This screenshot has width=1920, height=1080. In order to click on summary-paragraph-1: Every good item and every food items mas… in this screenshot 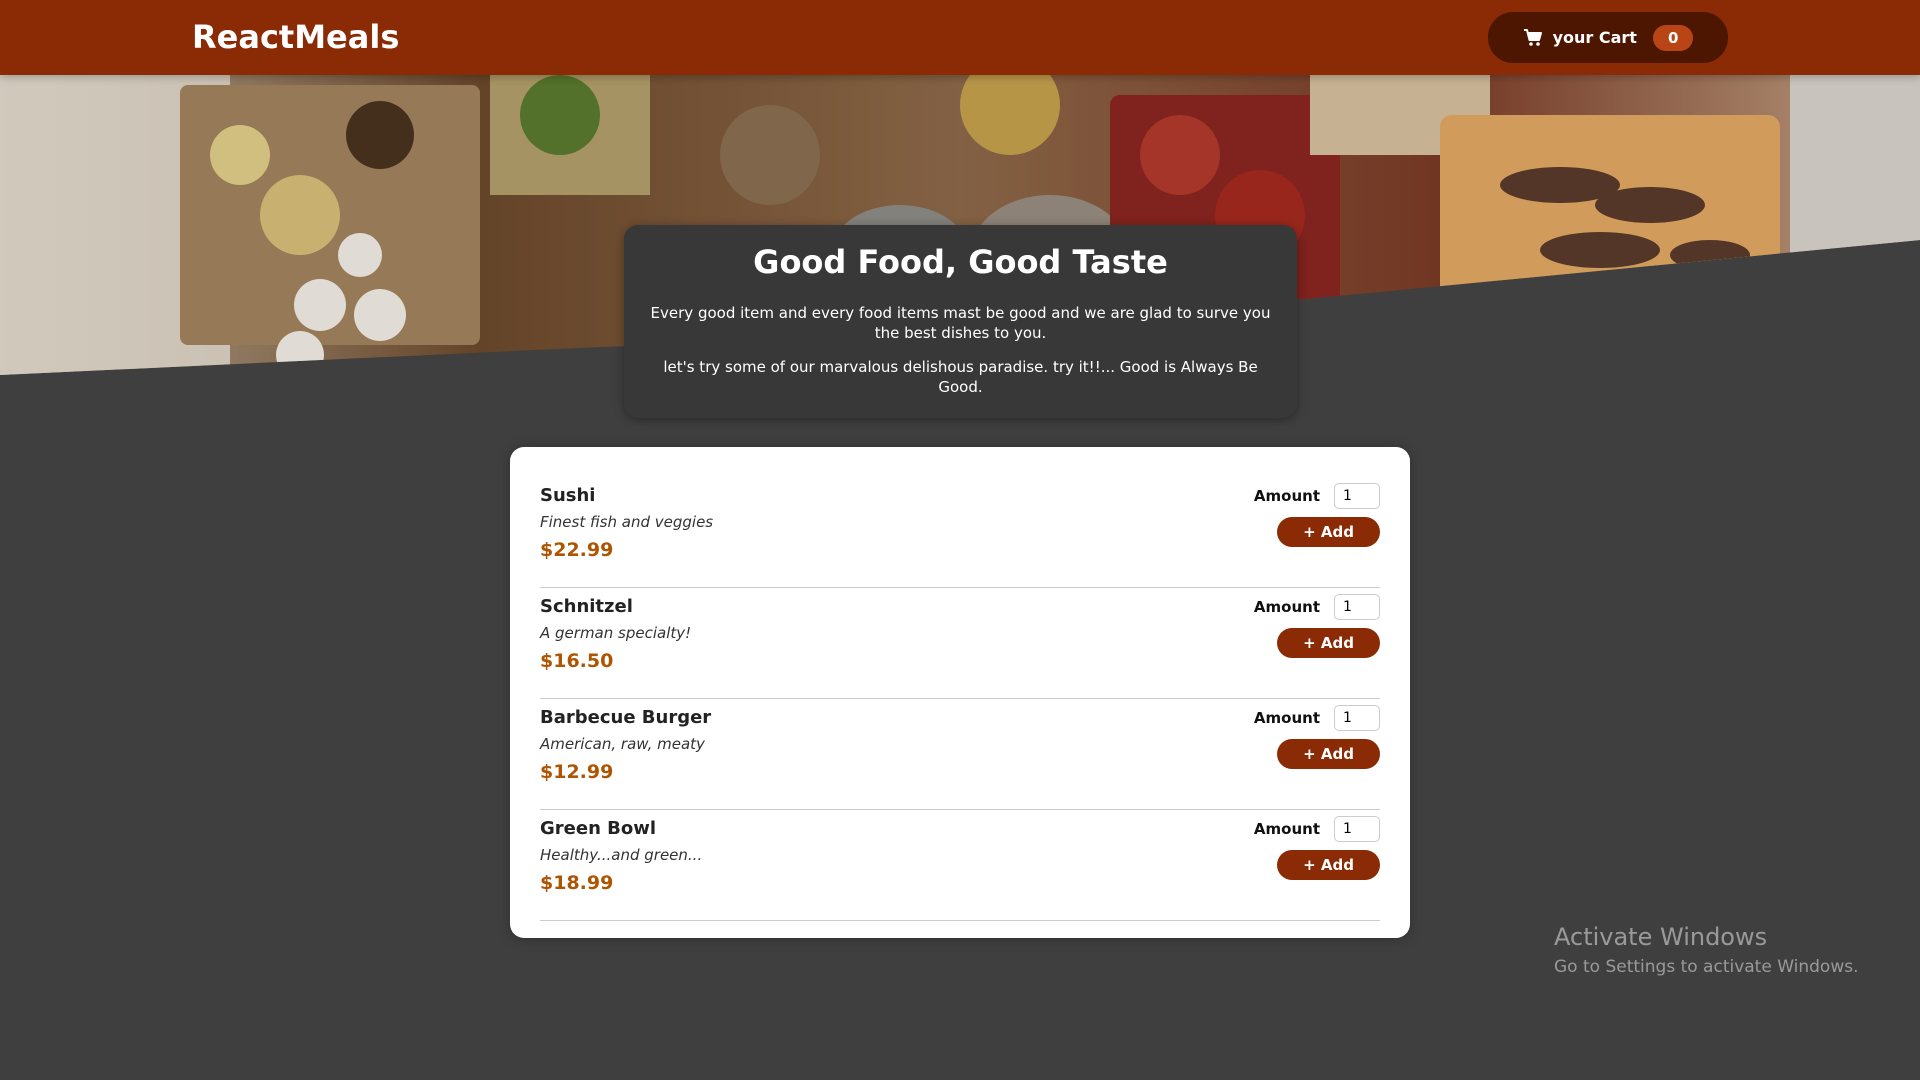, I will do `click(960, 323)`.